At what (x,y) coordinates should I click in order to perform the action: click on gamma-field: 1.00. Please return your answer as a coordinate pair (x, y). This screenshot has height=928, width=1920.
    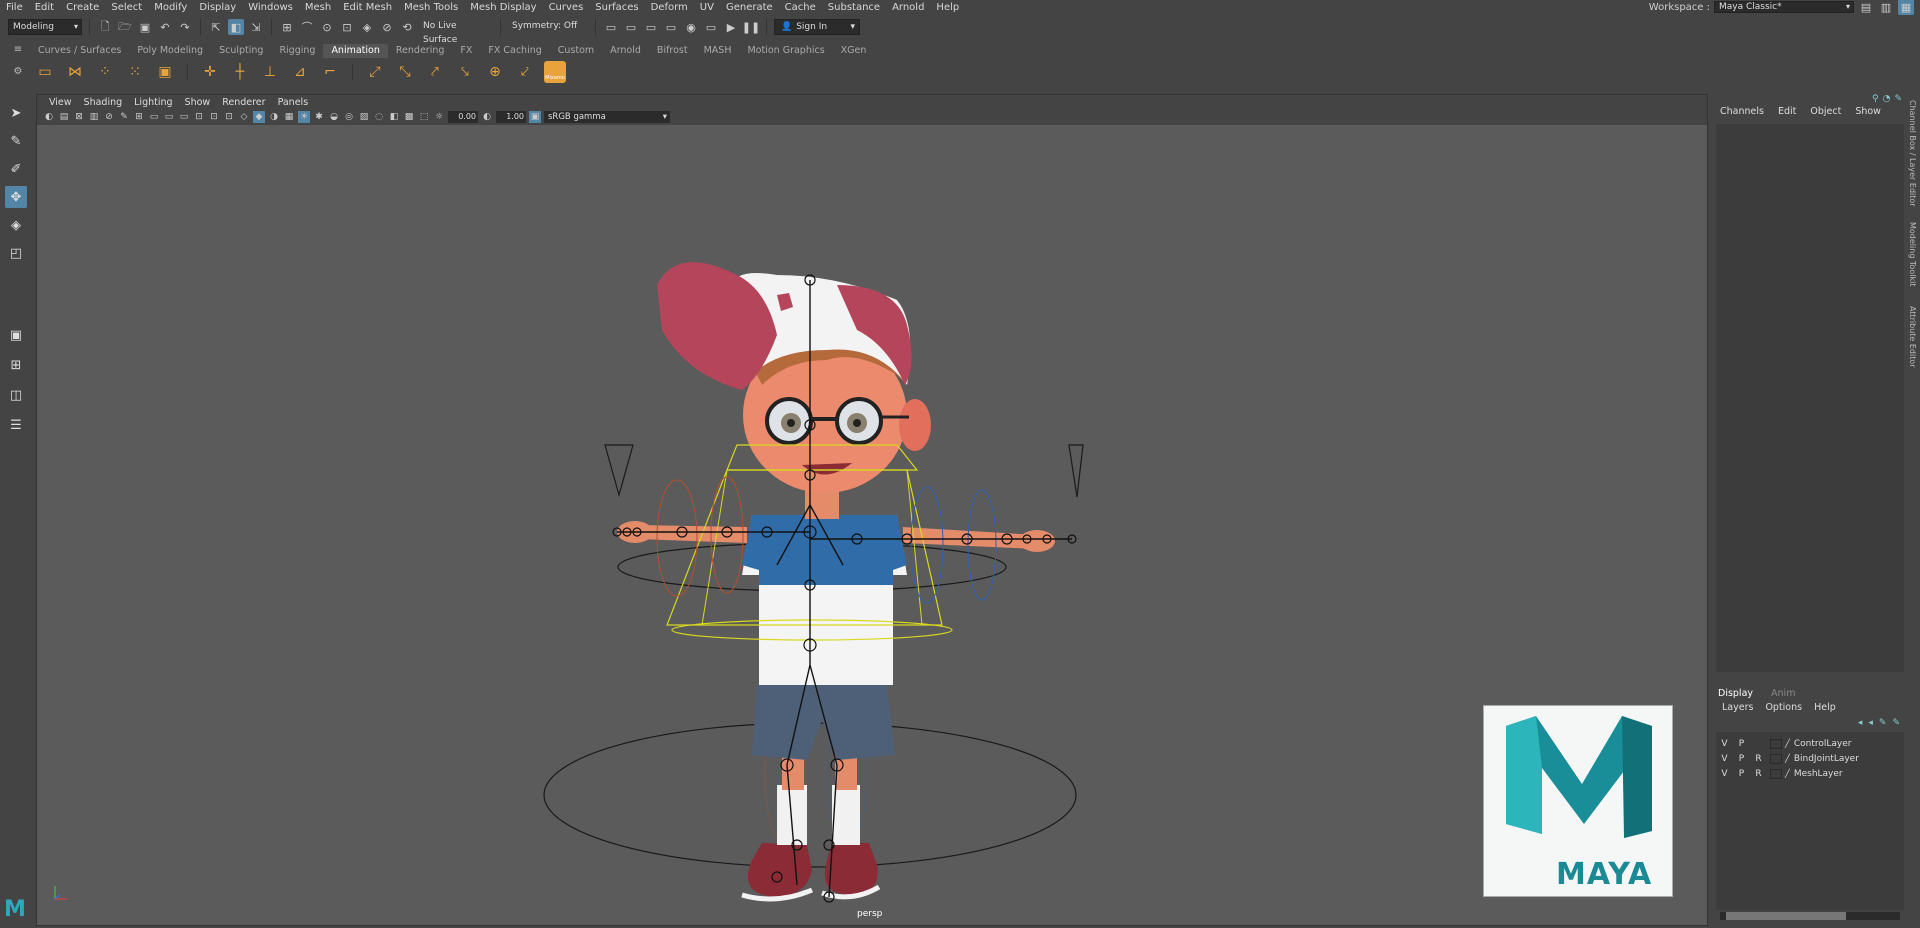
    Looking at the image, I should click on (511, 117).